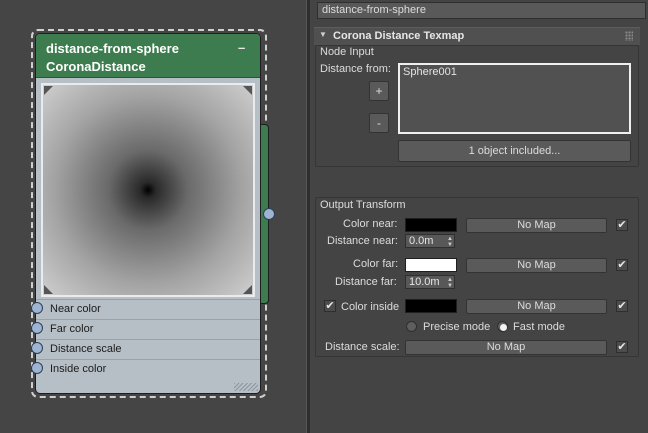 Image resolution: width=648 pixels, height=433 pixels. Describe the element at coordinates (269, 214) in the screenshot. I see `output-socket` at that location.